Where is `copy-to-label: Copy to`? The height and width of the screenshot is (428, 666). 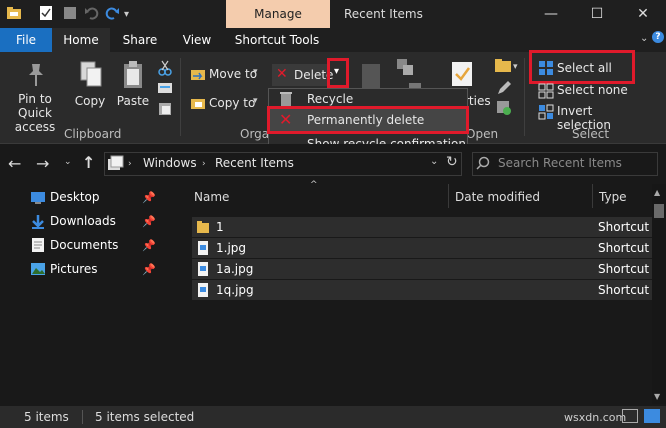
copy-to-label: Copy to is located at coordinates (232, 103).